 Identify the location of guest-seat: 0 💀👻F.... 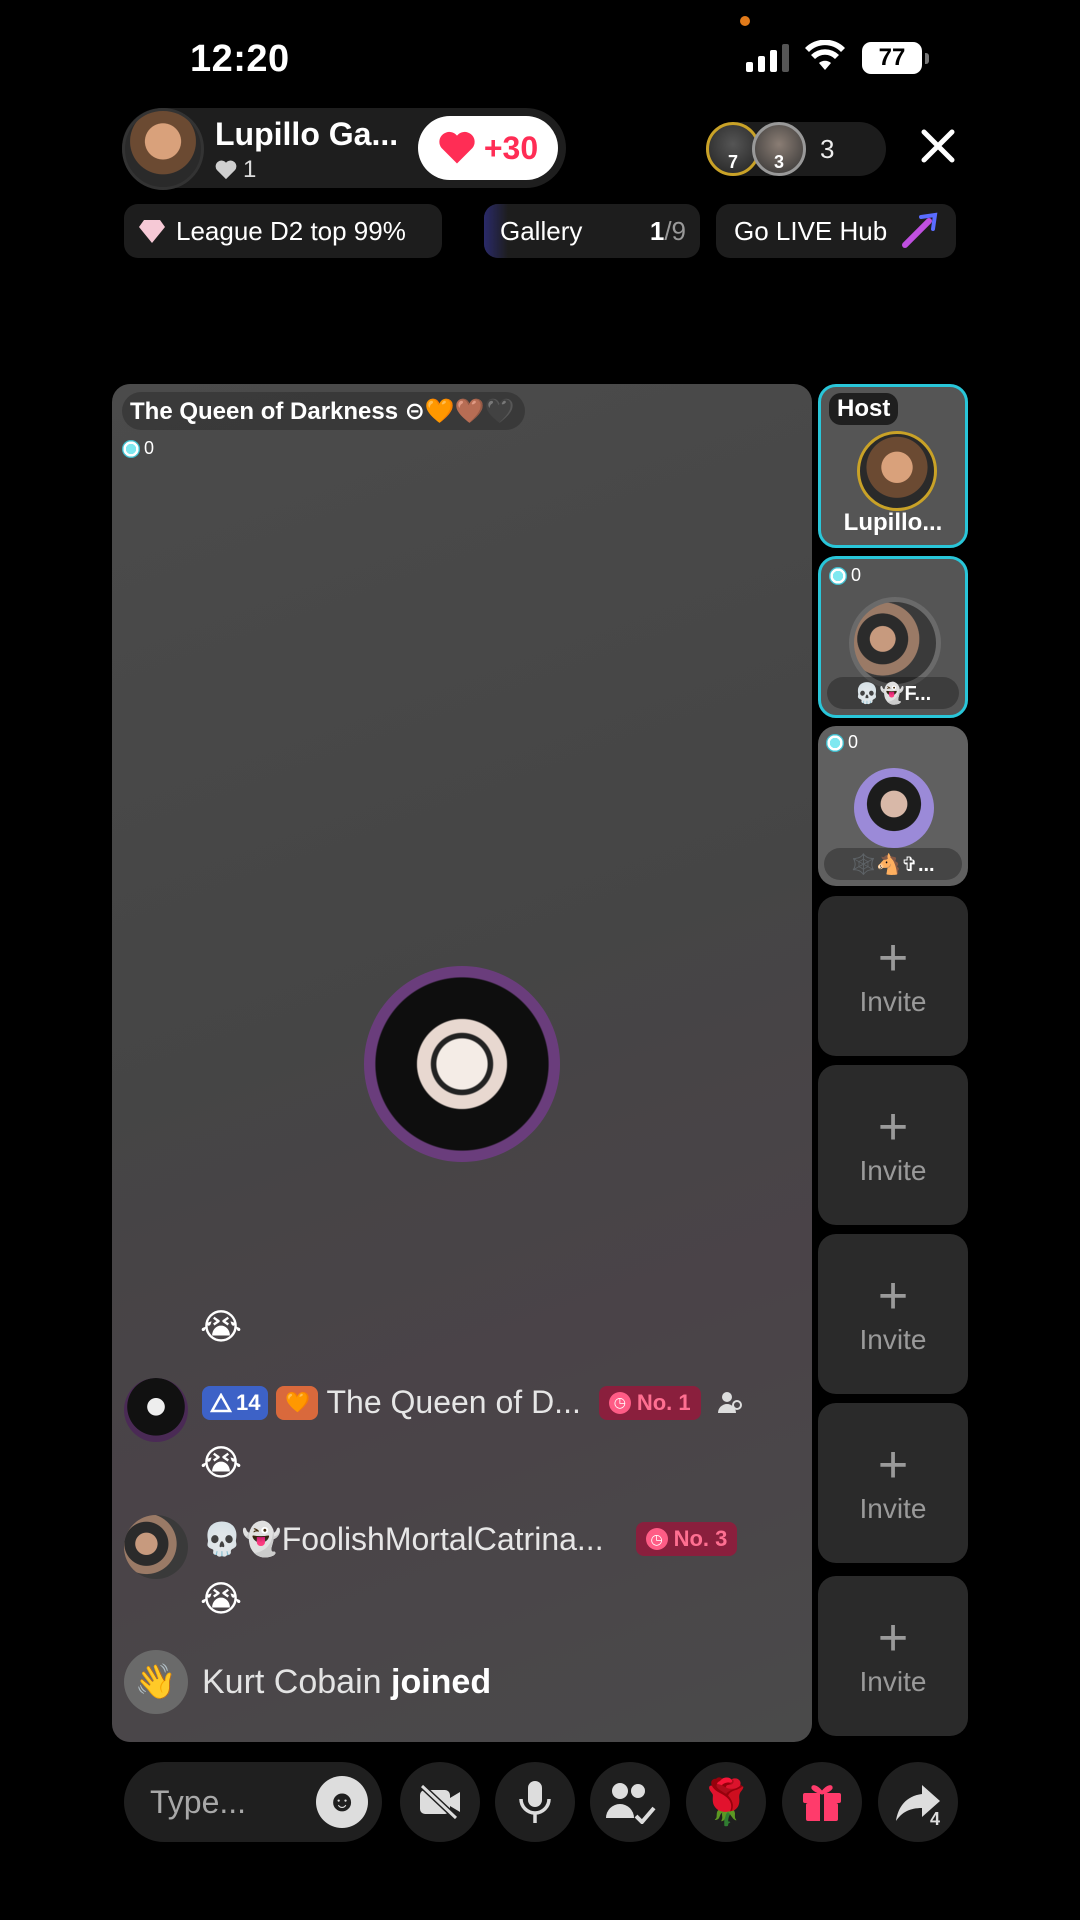
(893, 637).